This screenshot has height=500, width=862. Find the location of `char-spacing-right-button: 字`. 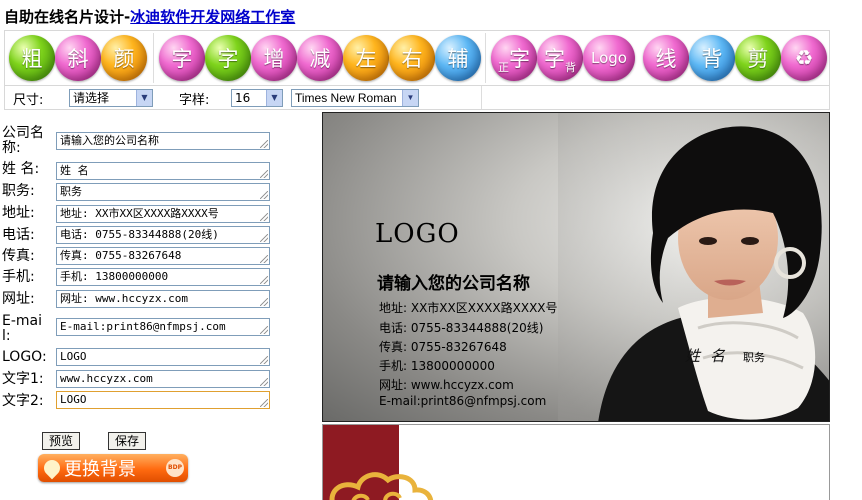

char-spacing-right-button: 字 is located at coordinates (228, 58).